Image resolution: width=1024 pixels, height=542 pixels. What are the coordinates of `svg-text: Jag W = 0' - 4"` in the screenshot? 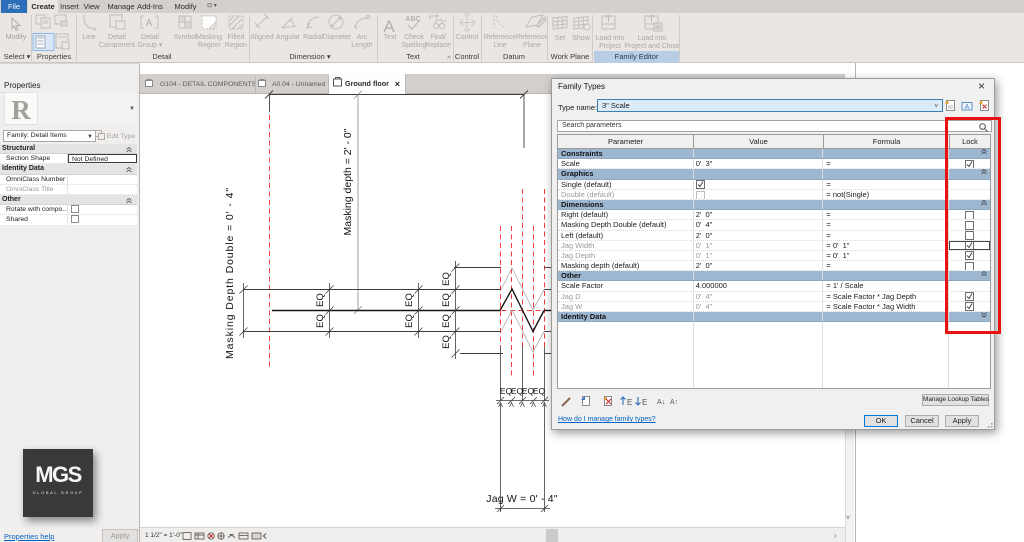 It's located at (522, 499).